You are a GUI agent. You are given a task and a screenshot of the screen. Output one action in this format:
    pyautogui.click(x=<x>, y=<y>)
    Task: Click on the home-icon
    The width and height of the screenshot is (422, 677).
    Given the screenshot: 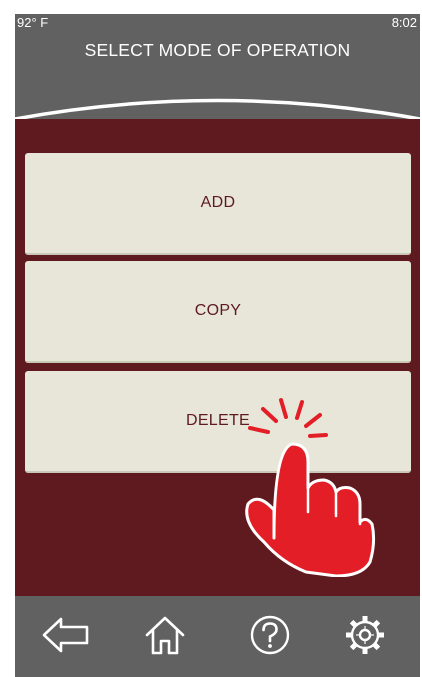 What is the action you would take?
    pyautogui.click(x=165, y=635)
    